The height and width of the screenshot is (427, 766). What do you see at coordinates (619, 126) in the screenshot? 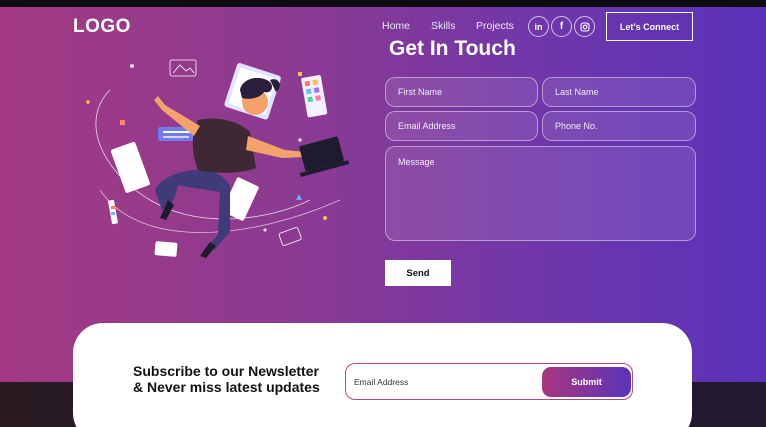
I see `phone-field` at bounding box center [619, 126].